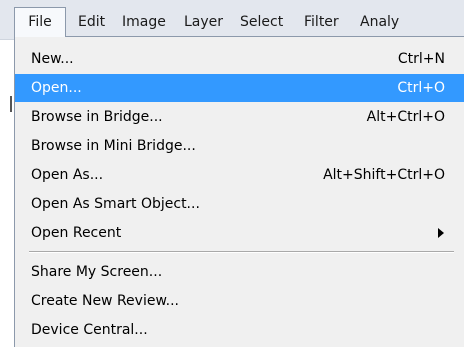 This screenshot has width=464, height=347. What do you see at coordinates (421, 59) in the screenshot?
I see `menu-item-shortcut: Ctrl+N` at bounding box center [421, 59].